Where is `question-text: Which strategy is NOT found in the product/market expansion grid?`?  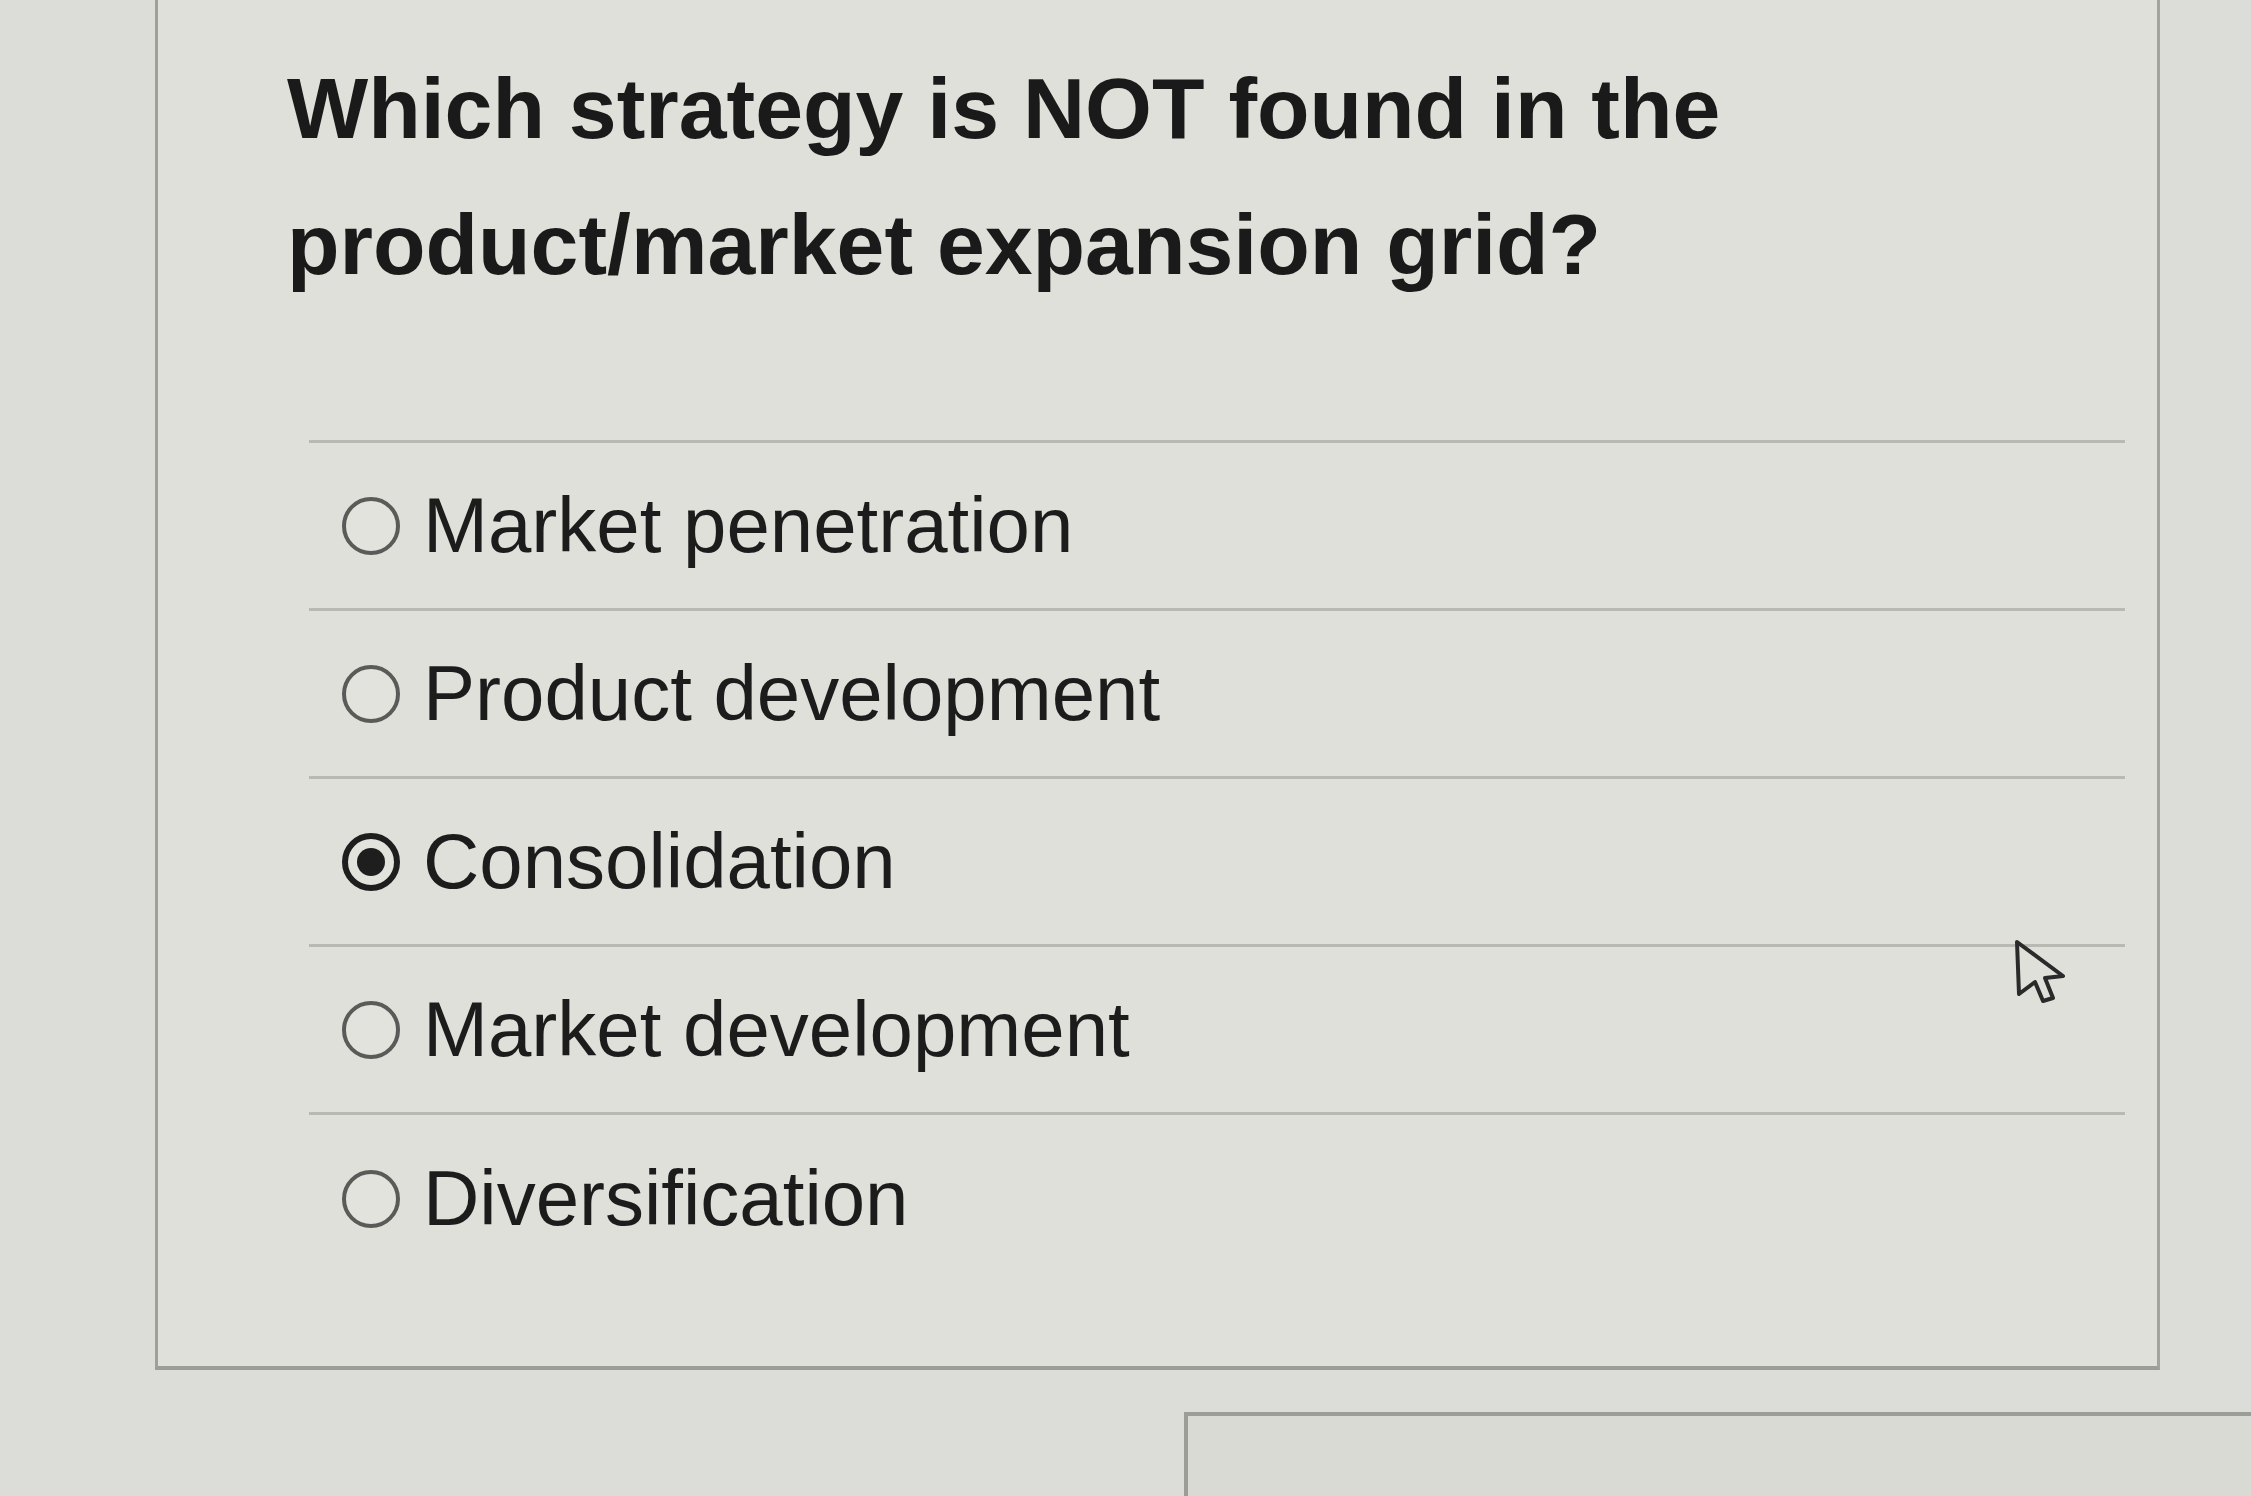
question-text: Which strategy is NOT found in the product/market expansion grid? is located at coordinates (1004, 176).